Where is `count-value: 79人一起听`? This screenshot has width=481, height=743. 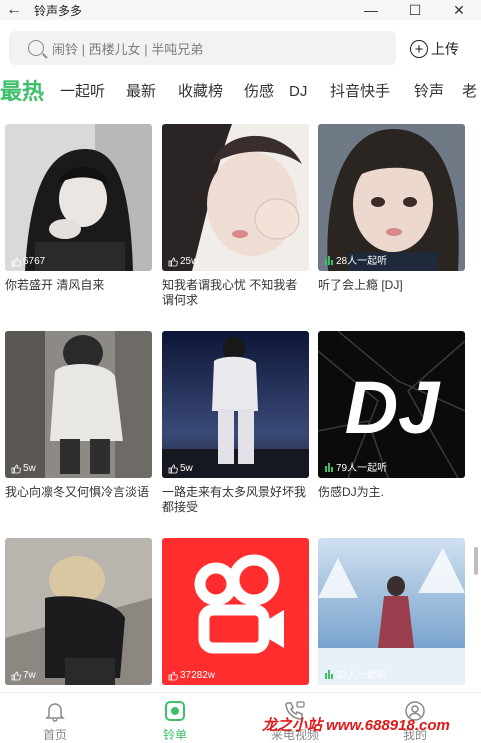
count-value: 79人一起听 is located at coordinates (362, 468).